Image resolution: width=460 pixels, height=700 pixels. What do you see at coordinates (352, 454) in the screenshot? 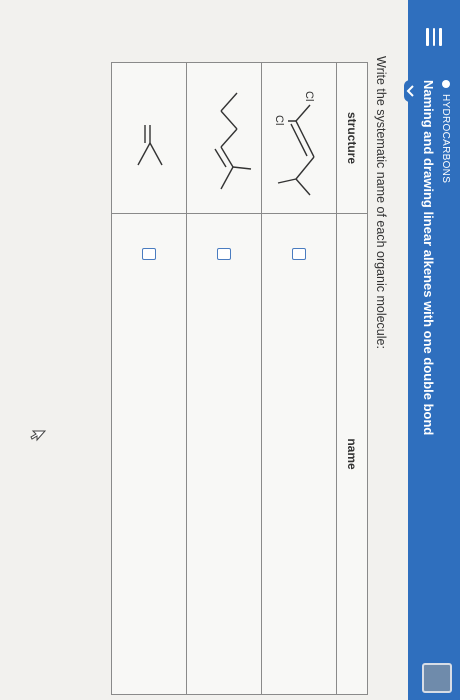
I see `name-column-header: name` at bounding box center [352, 454].